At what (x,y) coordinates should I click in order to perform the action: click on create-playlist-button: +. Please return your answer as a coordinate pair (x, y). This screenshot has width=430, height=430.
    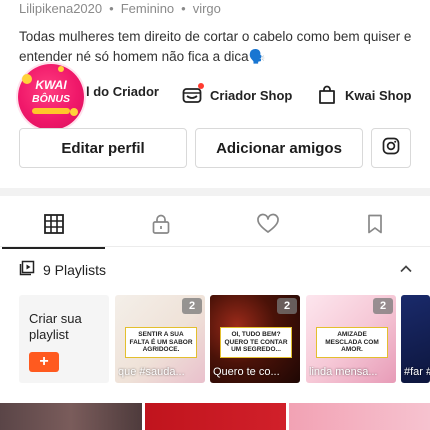
    Looking at the image, I should click on (44, 362).